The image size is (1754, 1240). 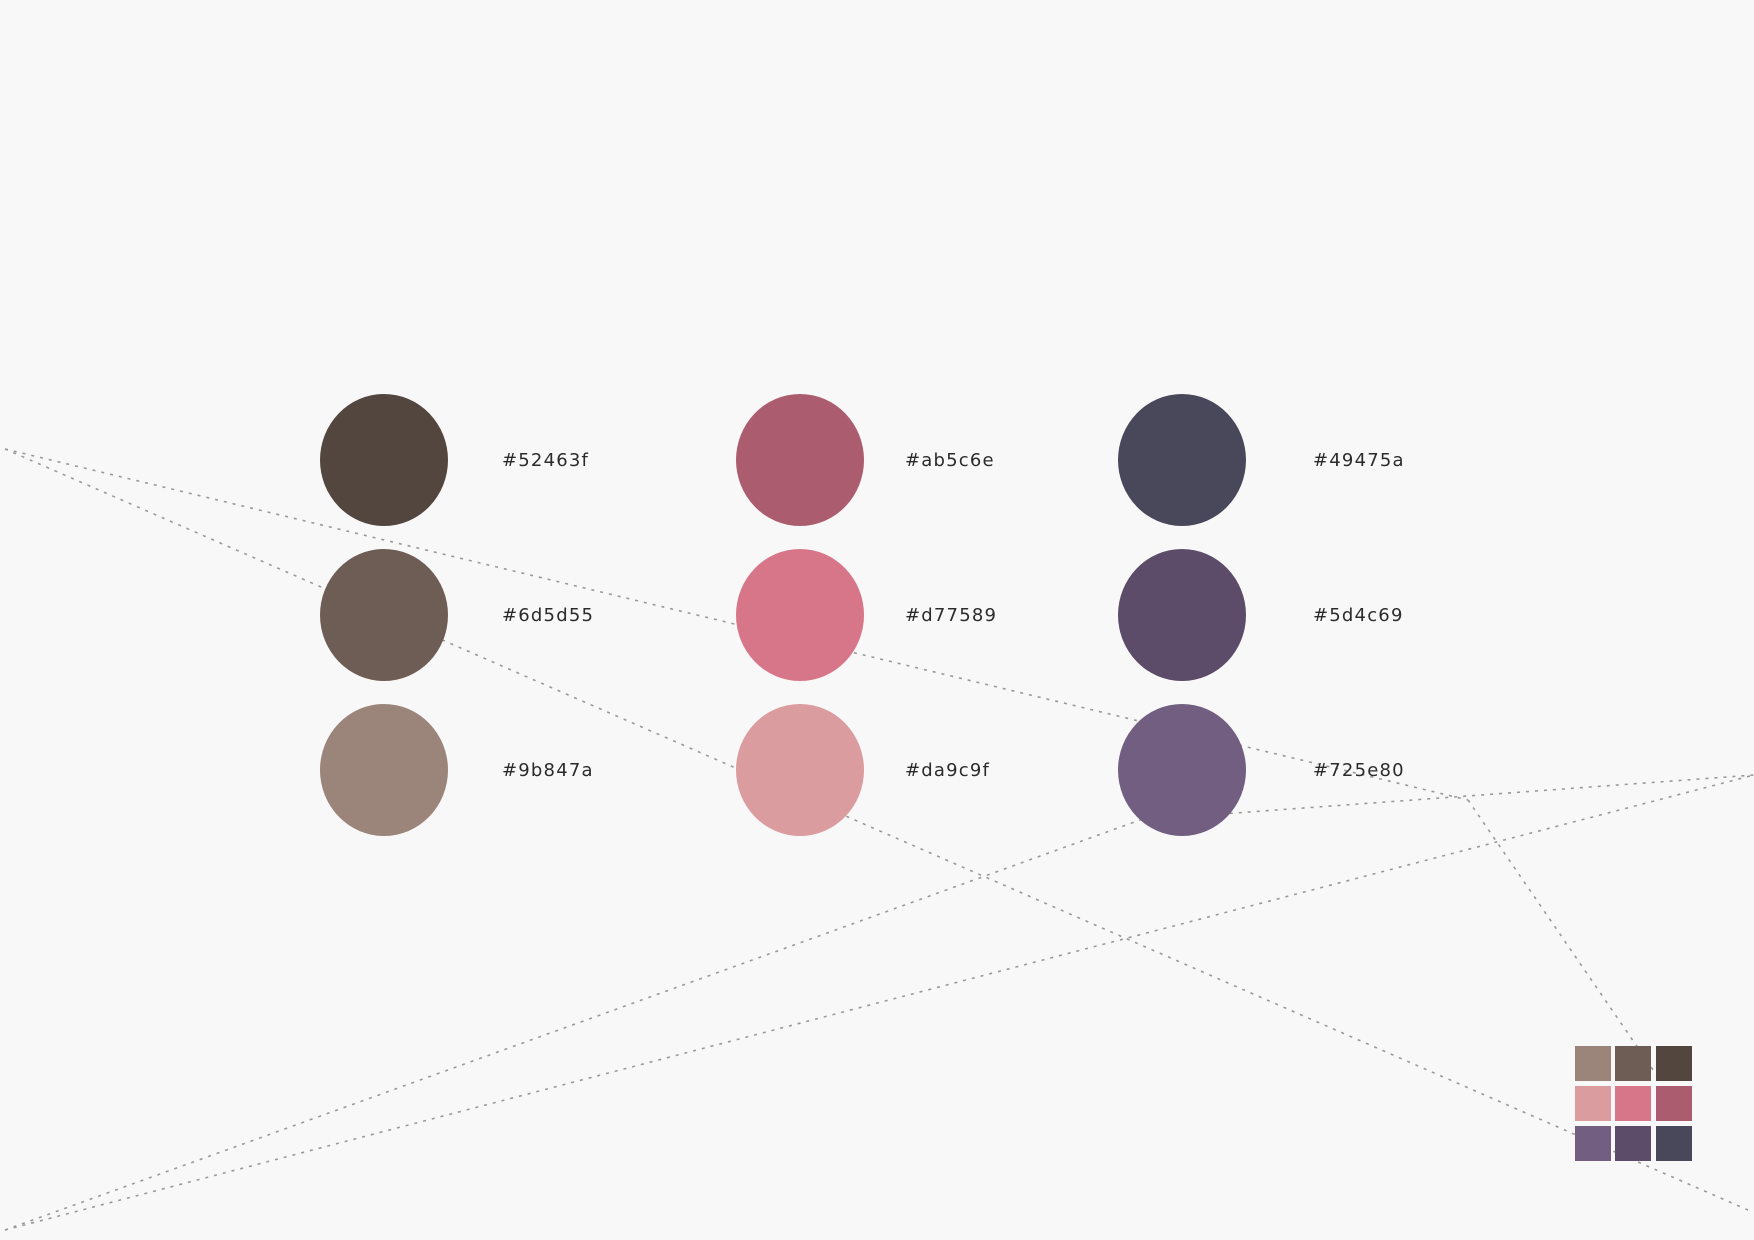 I want to click on swatch-label: #725e80, so click(x=1359, y=770).